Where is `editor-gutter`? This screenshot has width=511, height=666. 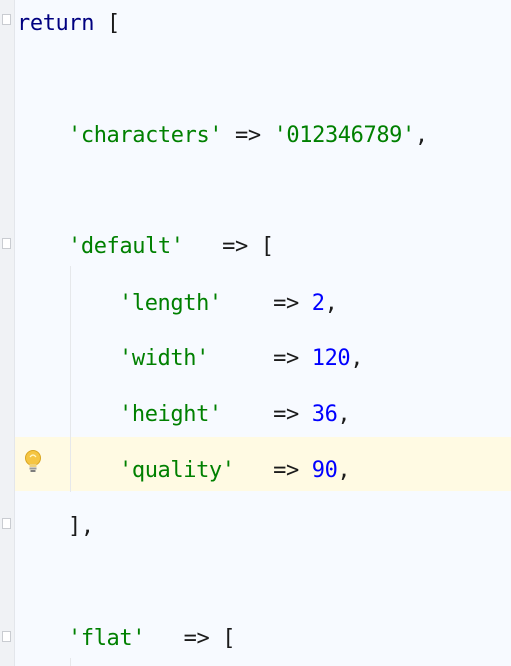 editor-gutter is located at coordinates (7, 333).